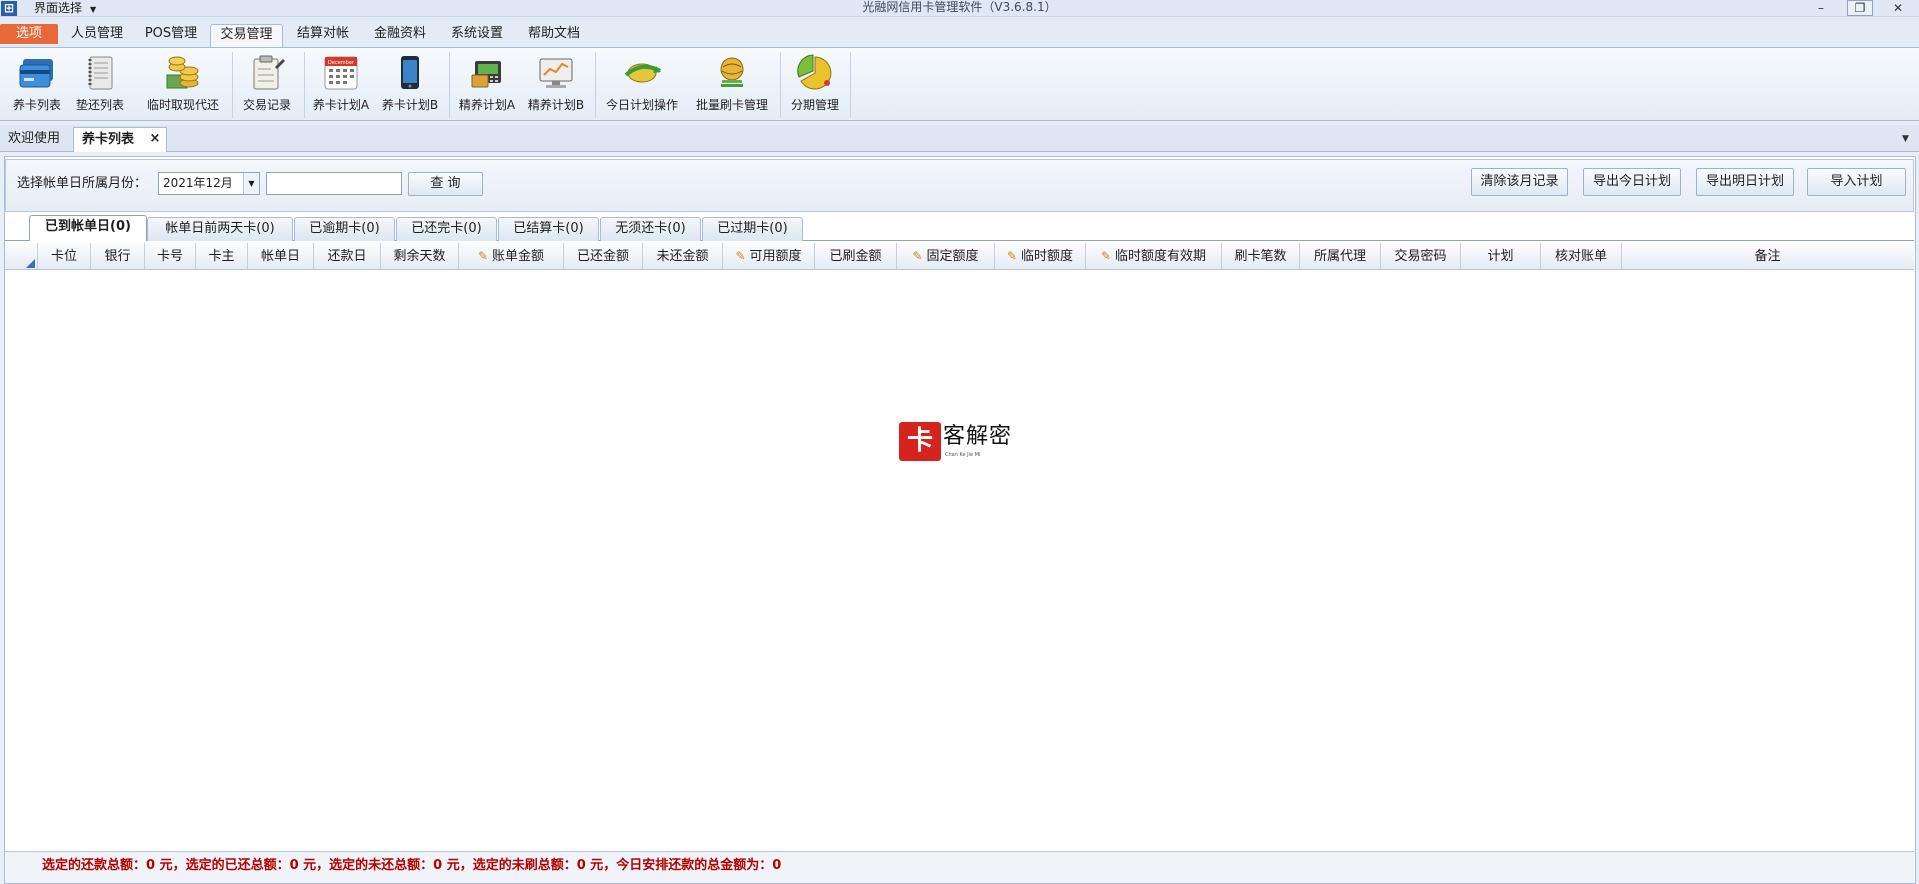  What do you see at coordinates (170, 256) in the screenshot?
I see `column-header: 卡号` at bounding box center [170, 256].